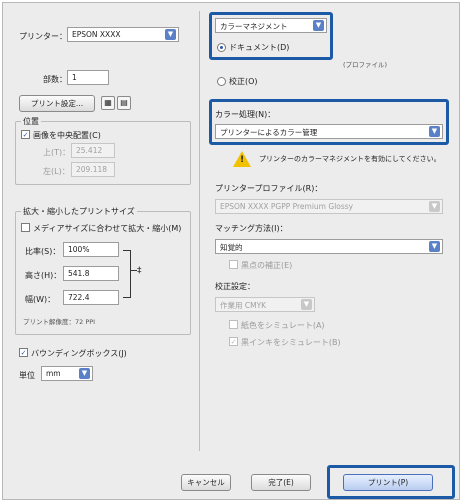  I want to click on units-select: mm ▼, so click(67, 373).